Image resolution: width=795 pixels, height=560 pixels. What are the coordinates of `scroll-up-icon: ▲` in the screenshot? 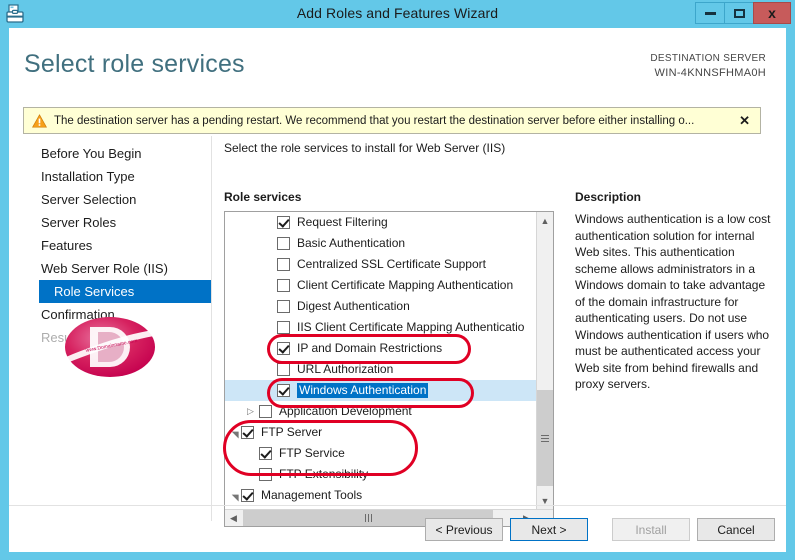 It's located at (545, 220).